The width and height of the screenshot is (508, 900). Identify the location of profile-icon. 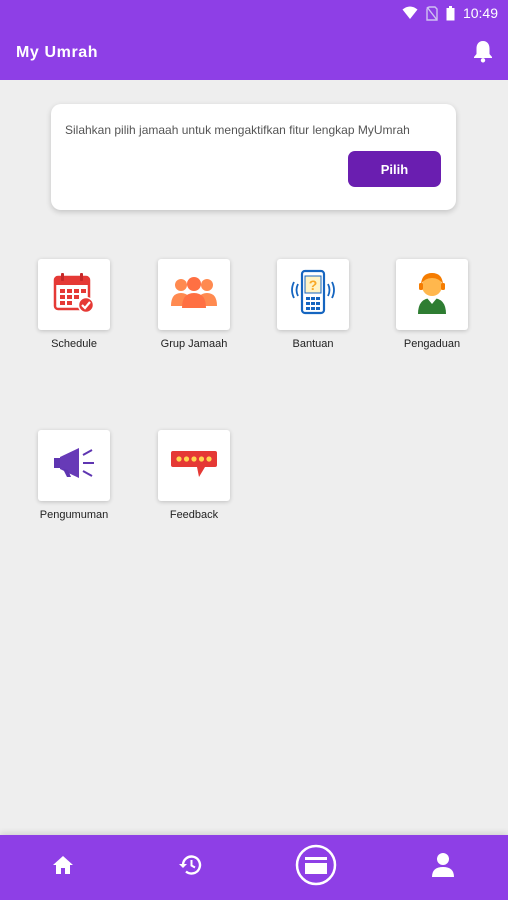
(443, 867).